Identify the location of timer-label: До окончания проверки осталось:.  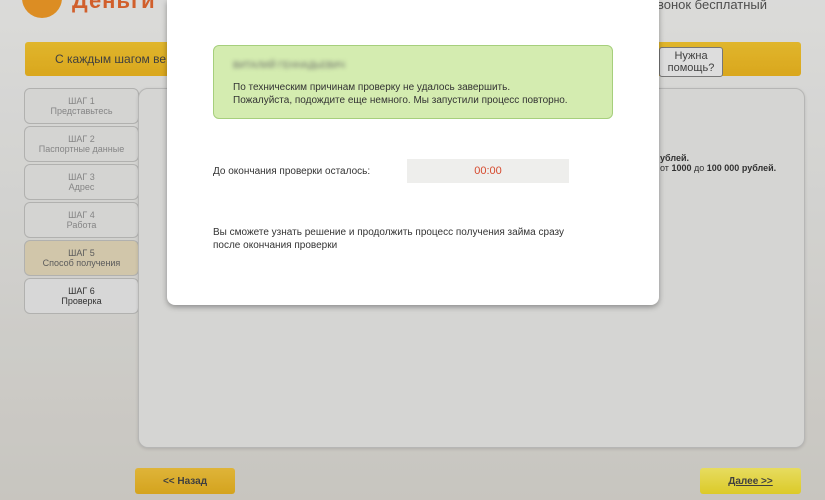
(292, 171).